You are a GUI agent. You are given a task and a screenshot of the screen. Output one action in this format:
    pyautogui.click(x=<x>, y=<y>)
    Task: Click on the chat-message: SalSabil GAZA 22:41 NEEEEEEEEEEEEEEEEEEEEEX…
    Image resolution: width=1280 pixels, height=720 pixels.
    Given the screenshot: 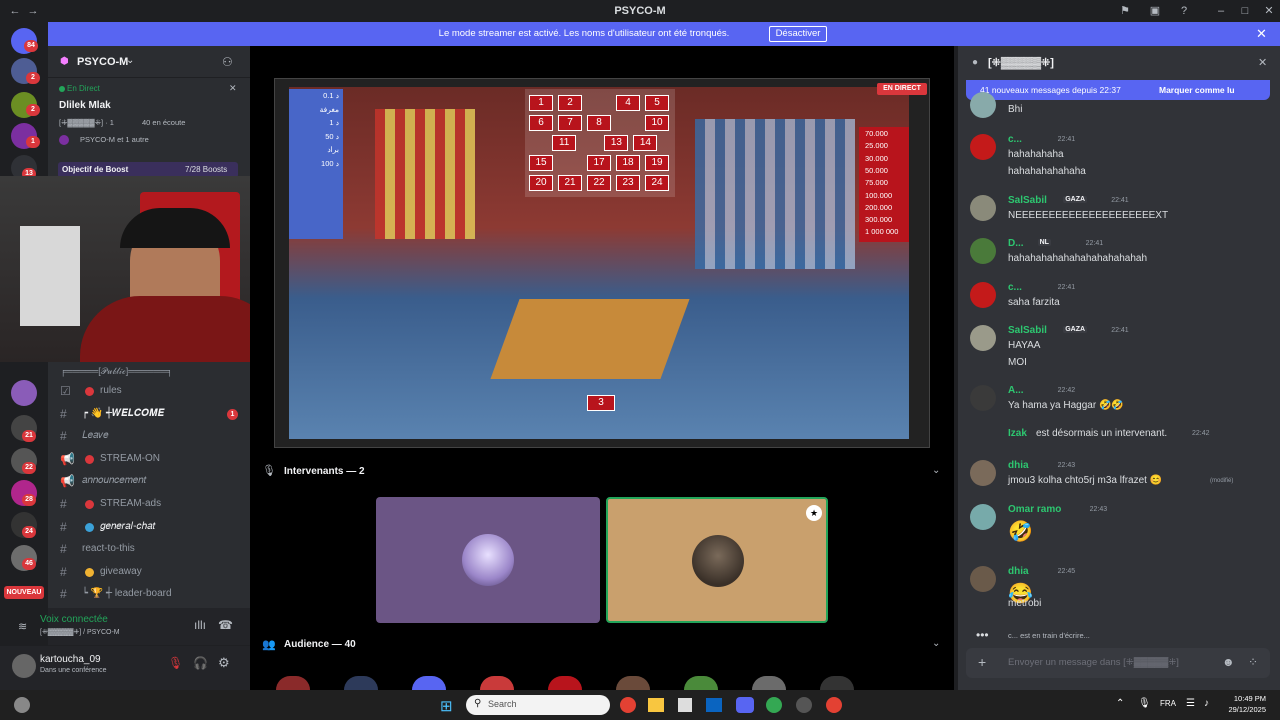 What is the action you would take?
    pyautogui.click(x=1120, y=213)
    